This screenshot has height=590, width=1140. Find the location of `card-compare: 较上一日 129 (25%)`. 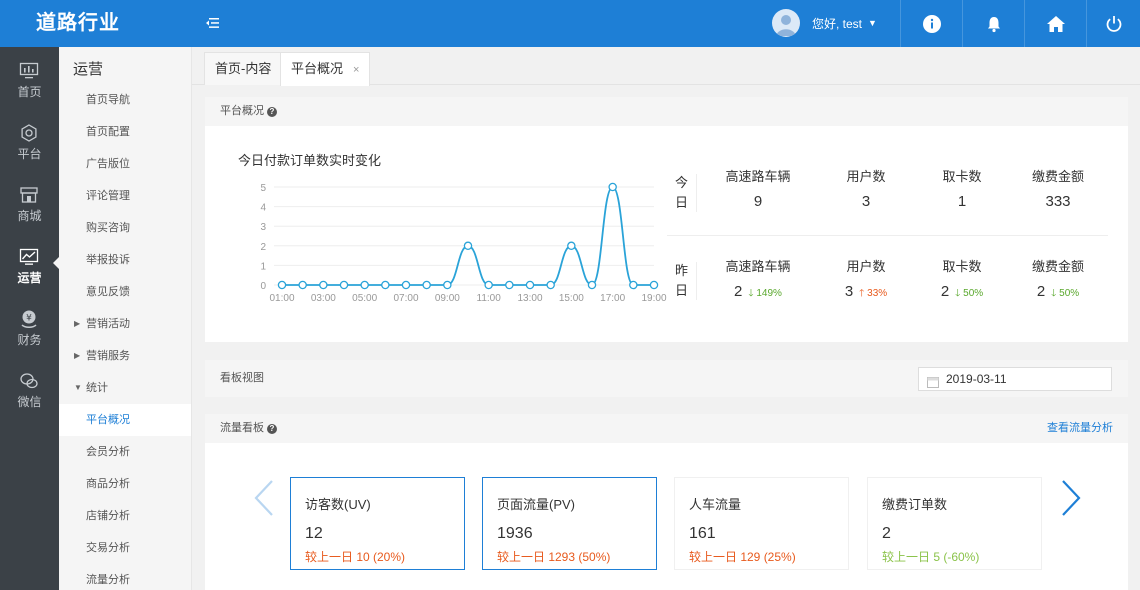

card-compare: 较上一日 129 (25%) is located at coordinates (742, 557).